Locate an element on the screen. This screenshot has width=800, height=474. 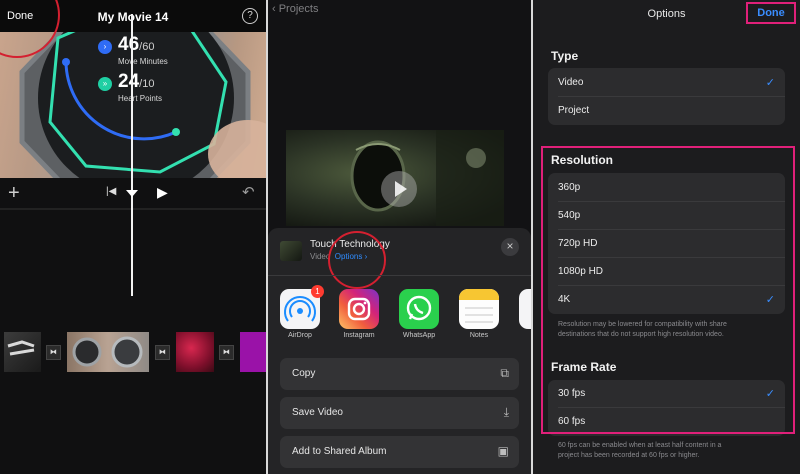
add-media-icon: + is located at coordinates (14, 193).